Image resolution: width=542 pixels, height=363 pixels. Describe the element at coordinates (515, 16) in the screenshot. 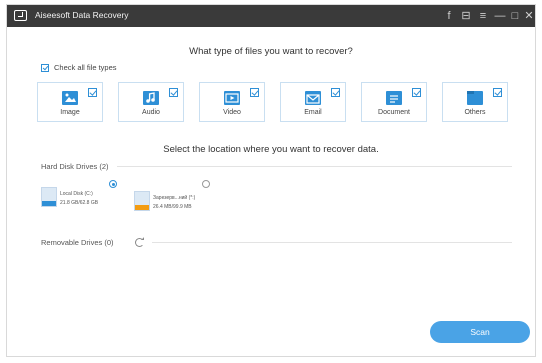

I see `restore-icon: □` at that location.